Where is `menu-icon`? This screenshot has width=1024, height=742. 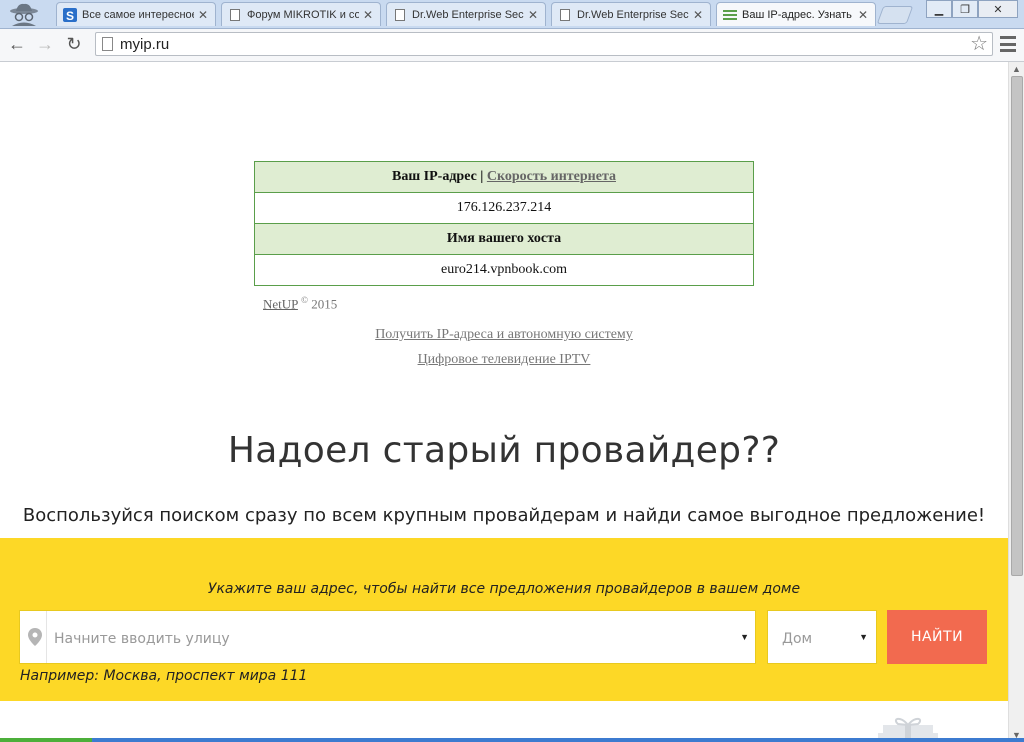 menu-icon is located at coordinates (1008, 44).